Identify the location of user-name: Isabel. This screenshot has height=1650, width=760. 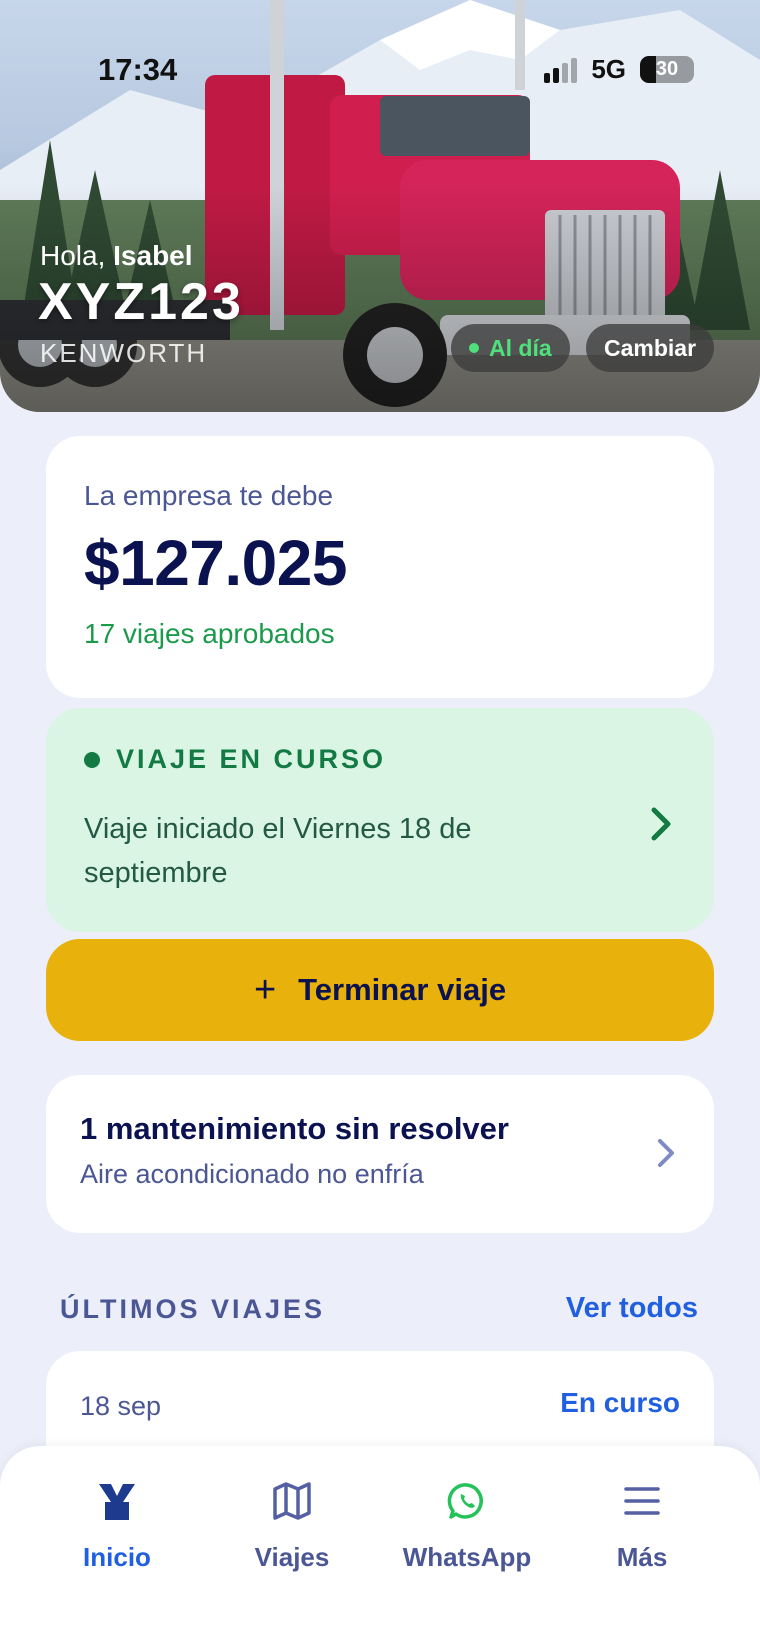
(153, 255).